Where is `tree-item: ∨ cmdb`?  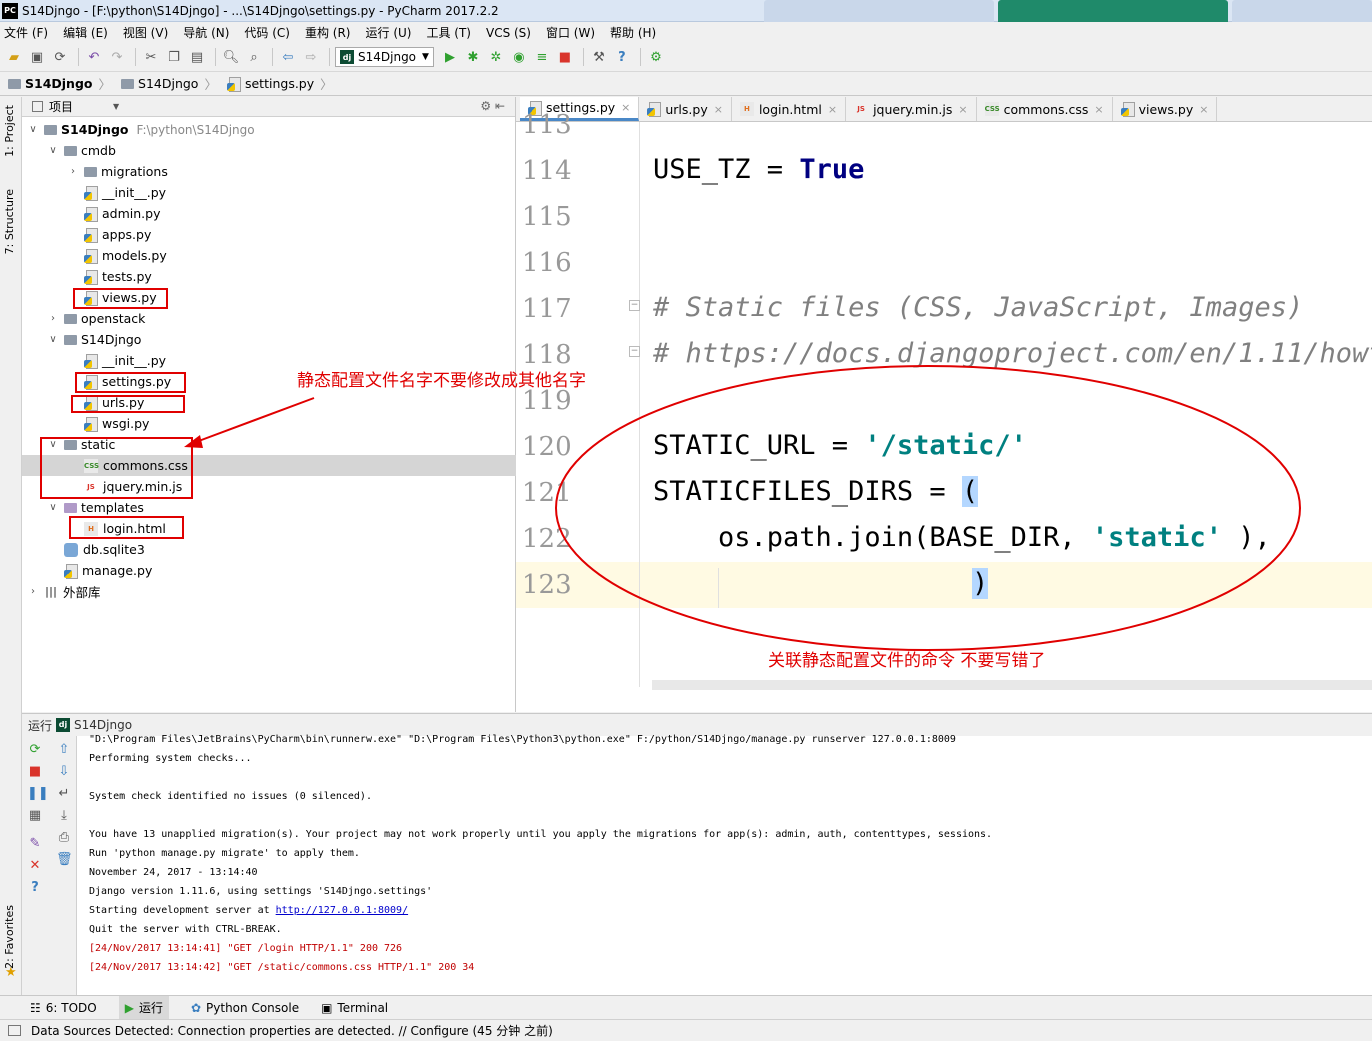
tree-item: ∨ cmdb is located at coordinates (269, 150).